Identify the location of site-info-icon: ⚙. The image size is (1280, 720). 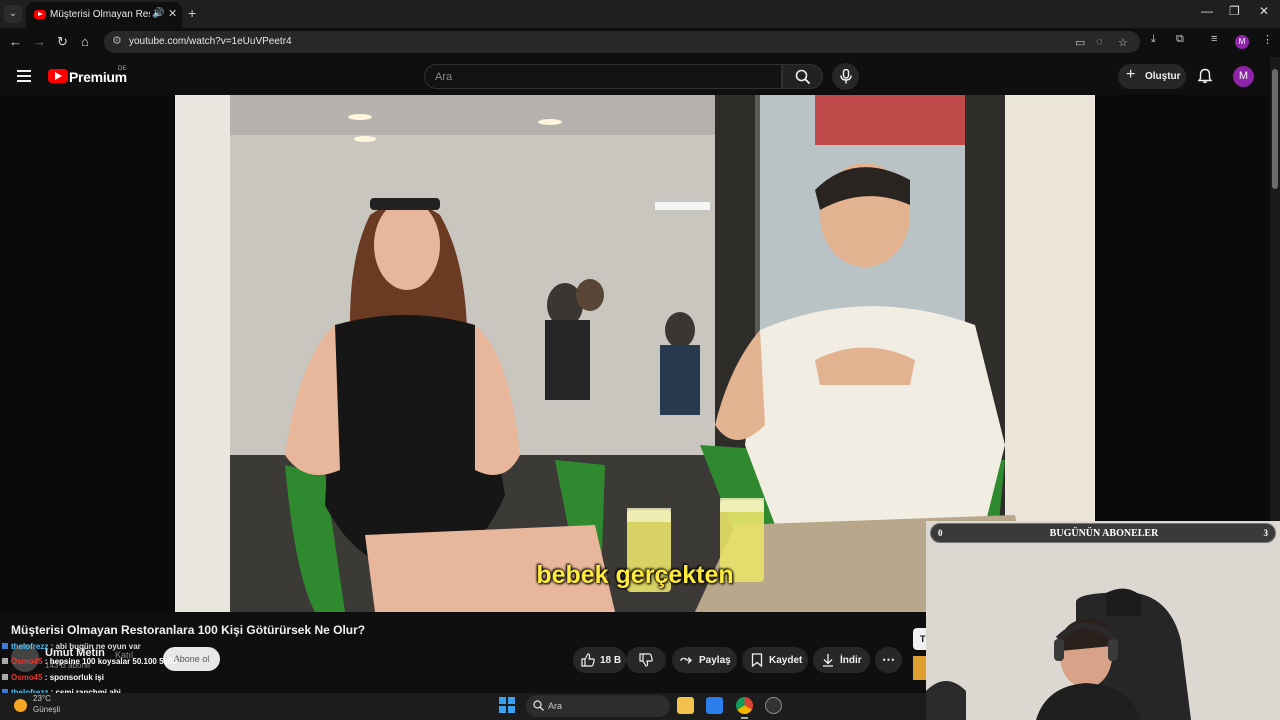
(117, 40).